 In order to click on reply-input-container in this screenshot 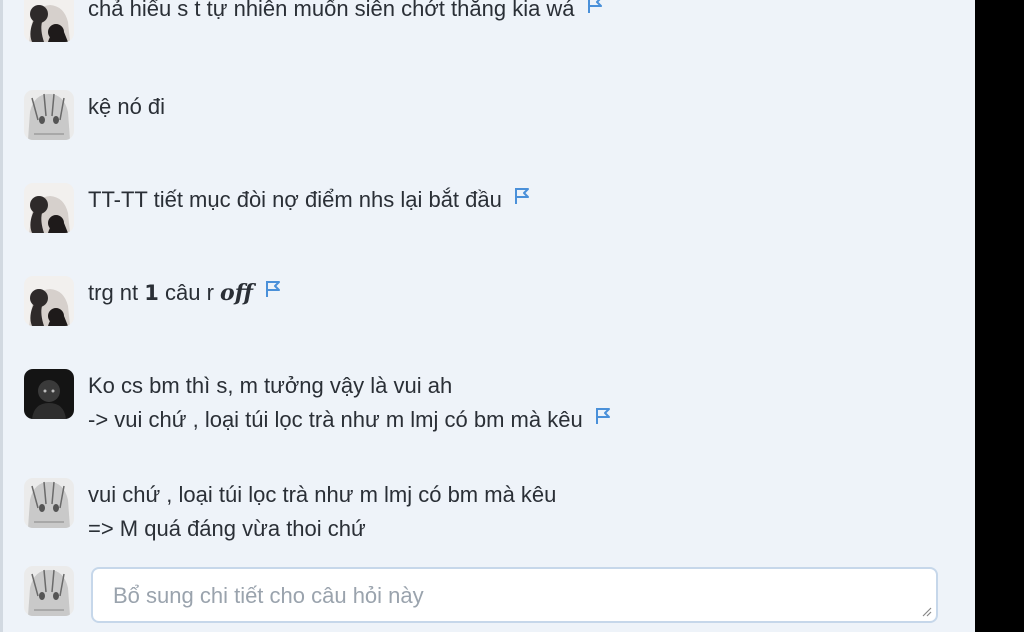, I will do `click(514, 595)`.